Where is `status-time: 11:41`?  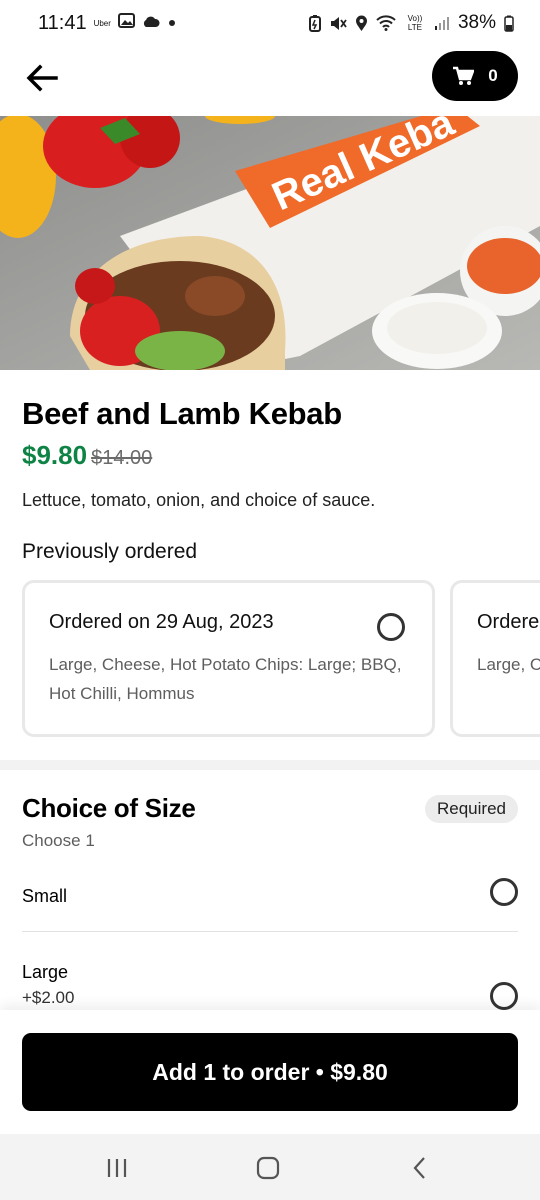
status-time: 11:41 is located at coordinates (62, 22).